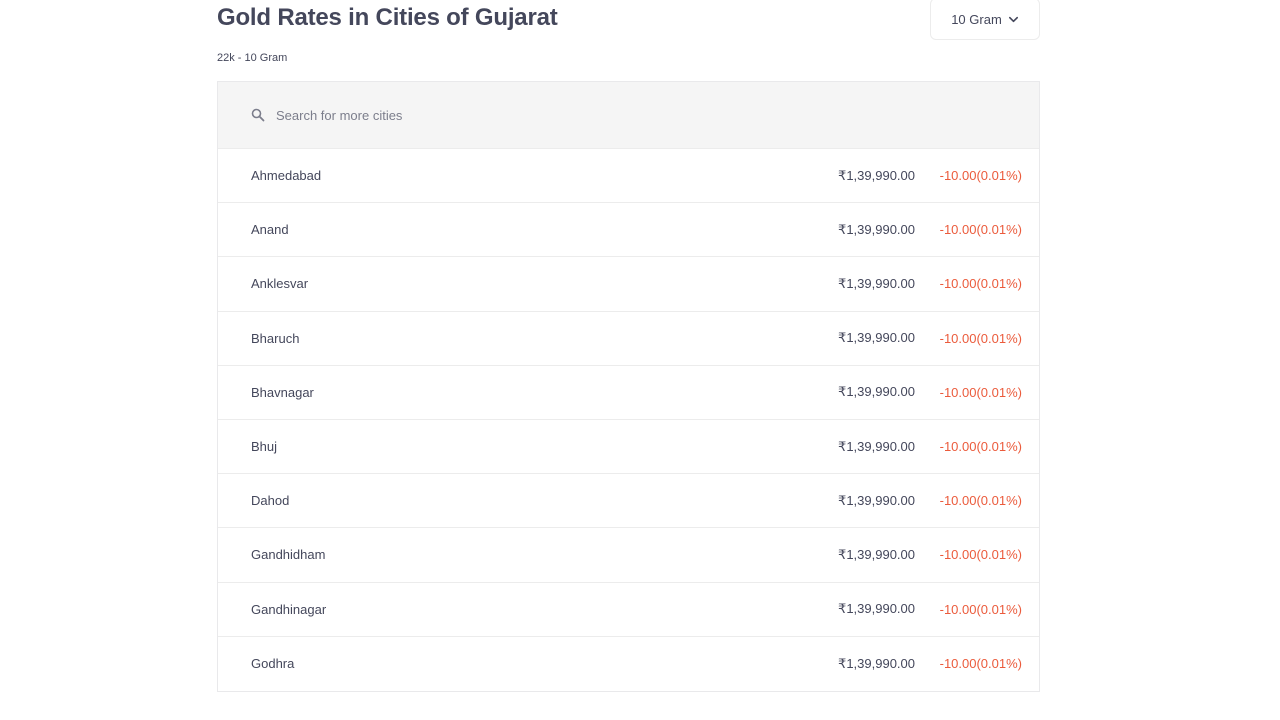 This screenshot has height=720, width=1280. Describe the element at coordinates (628, 393) in the screenshot. I see `city-row: Bhavnagar ₹1,39,990.00 -10.00(0.01%)` at that location.